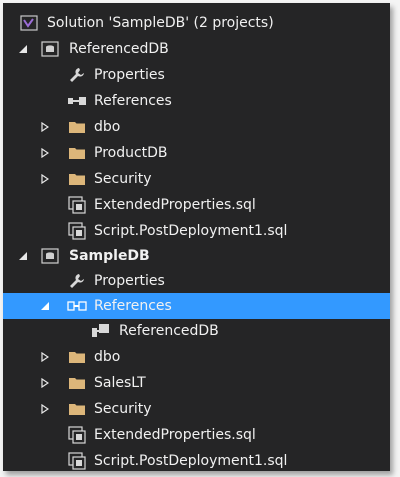 The image size is (400, 477). Describe the element at coordinates (160, 23) in the screenshot. I see `solution-label: Solution 'SampleDB' (2 projects)` at that location.